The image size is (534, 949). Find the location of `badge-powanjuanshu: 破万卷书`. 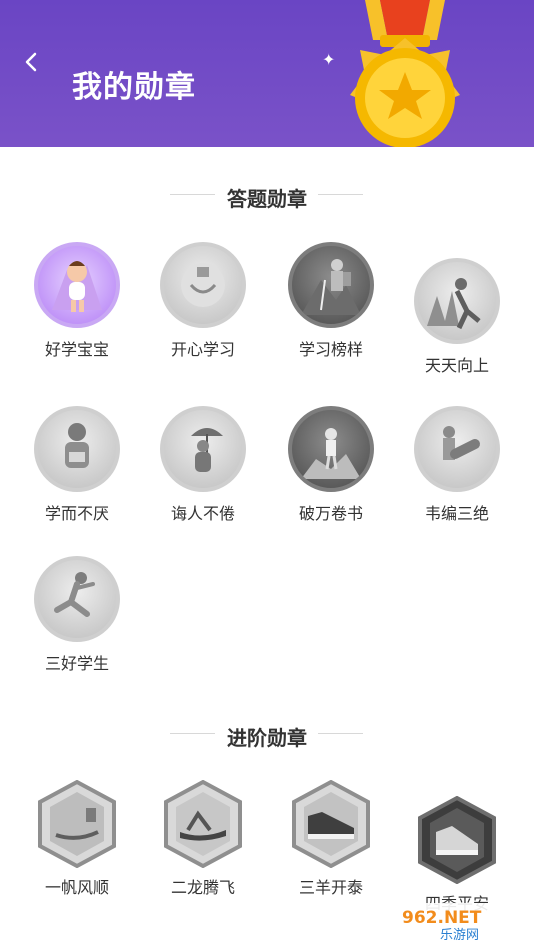

badge-powanjuanshu: 破万卷书 is located at coordinates (331, 465).